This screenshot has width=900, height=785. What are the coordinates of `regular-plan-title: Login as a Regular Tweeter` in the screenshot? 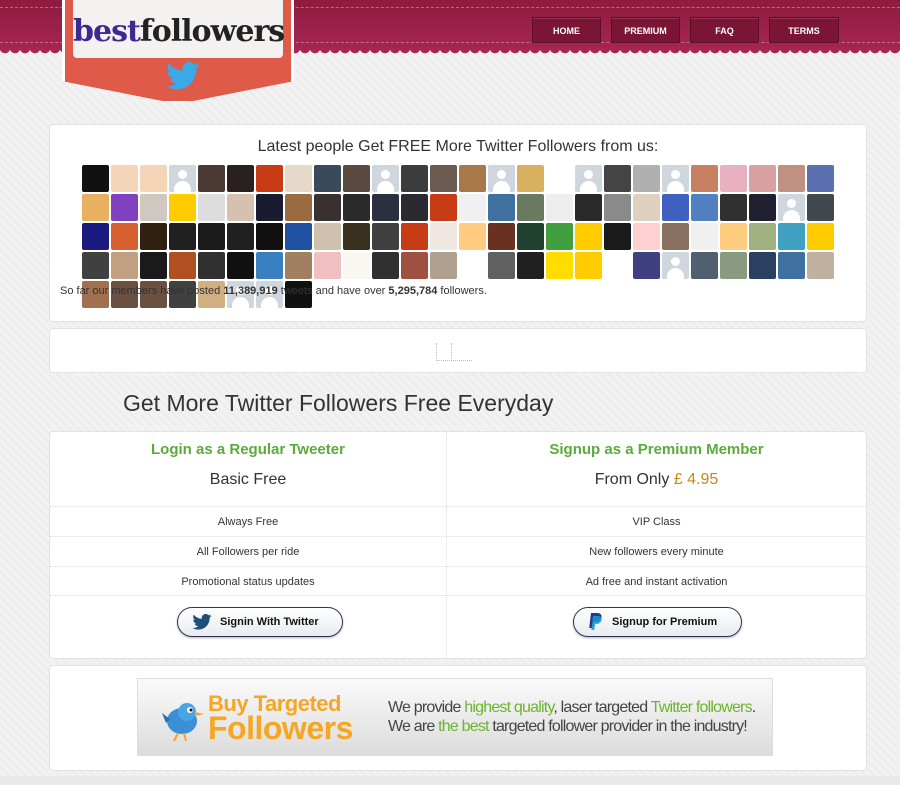 It's located at (248, 449).